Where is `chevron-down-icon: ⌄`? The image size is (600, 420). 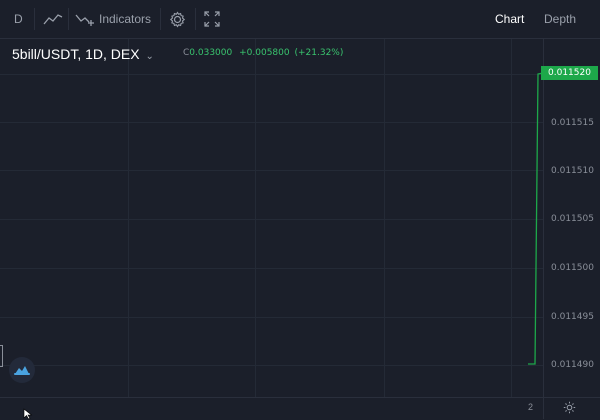
chevron-down-icon: ⌄ is located at coordinates (149, 56).